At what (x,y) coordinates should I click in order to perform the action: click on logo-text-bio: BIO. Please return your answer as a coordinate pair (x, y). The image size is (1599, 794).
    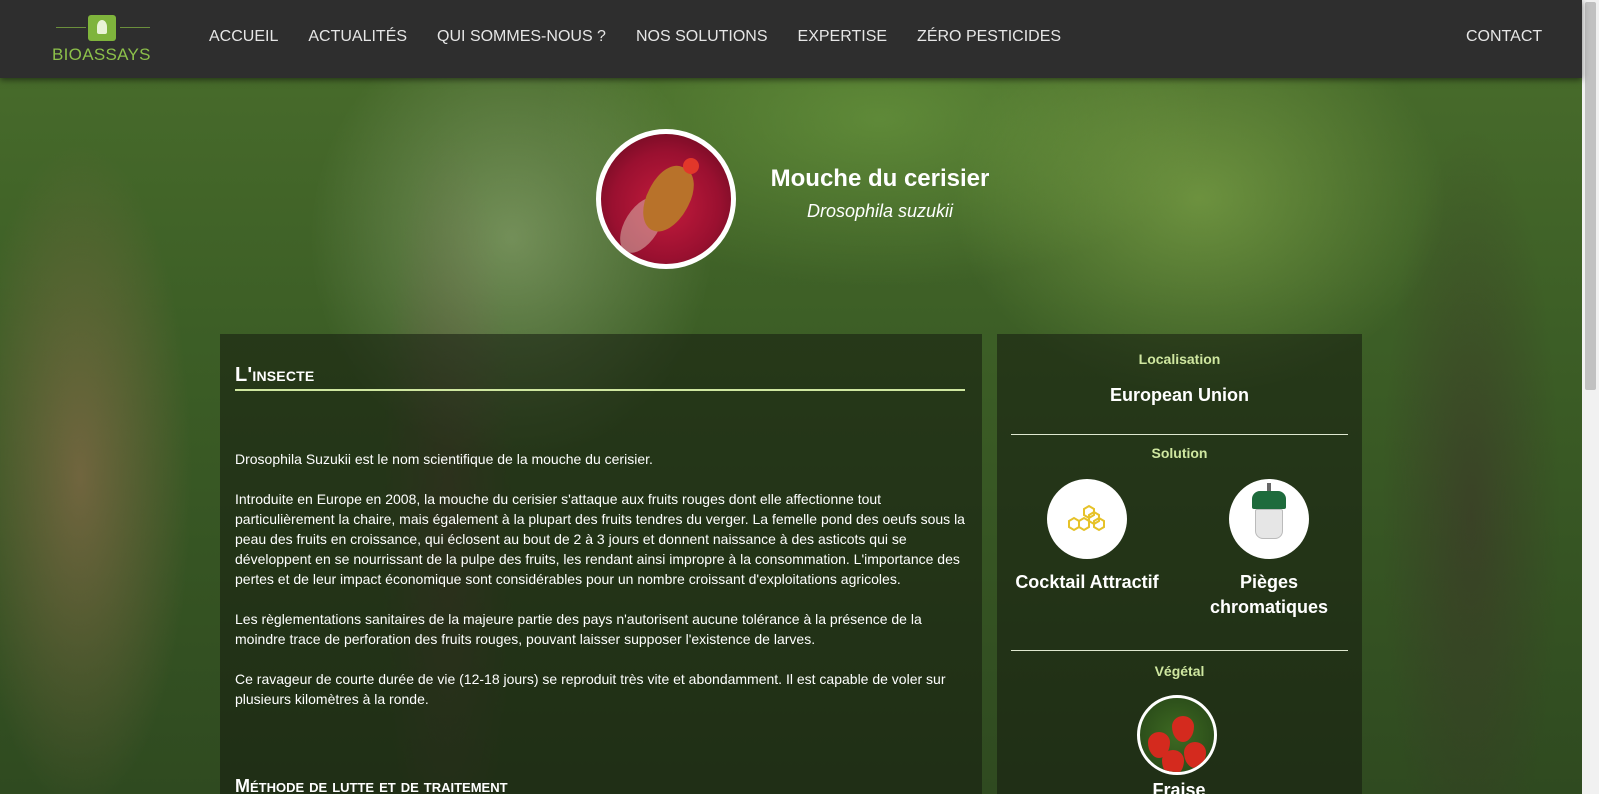
    Looking at the image, I should click on (67, 54).